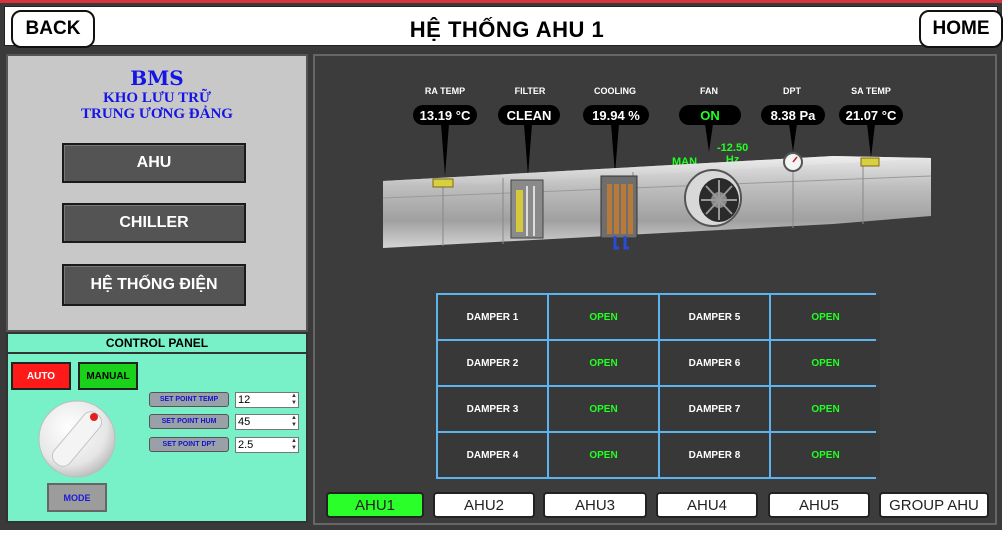  What do you see at coordinates (189, 444) in the screenshot?
I see `setpoint-dpt-label: SET POINT DPT` at bounding box center [189, 444].